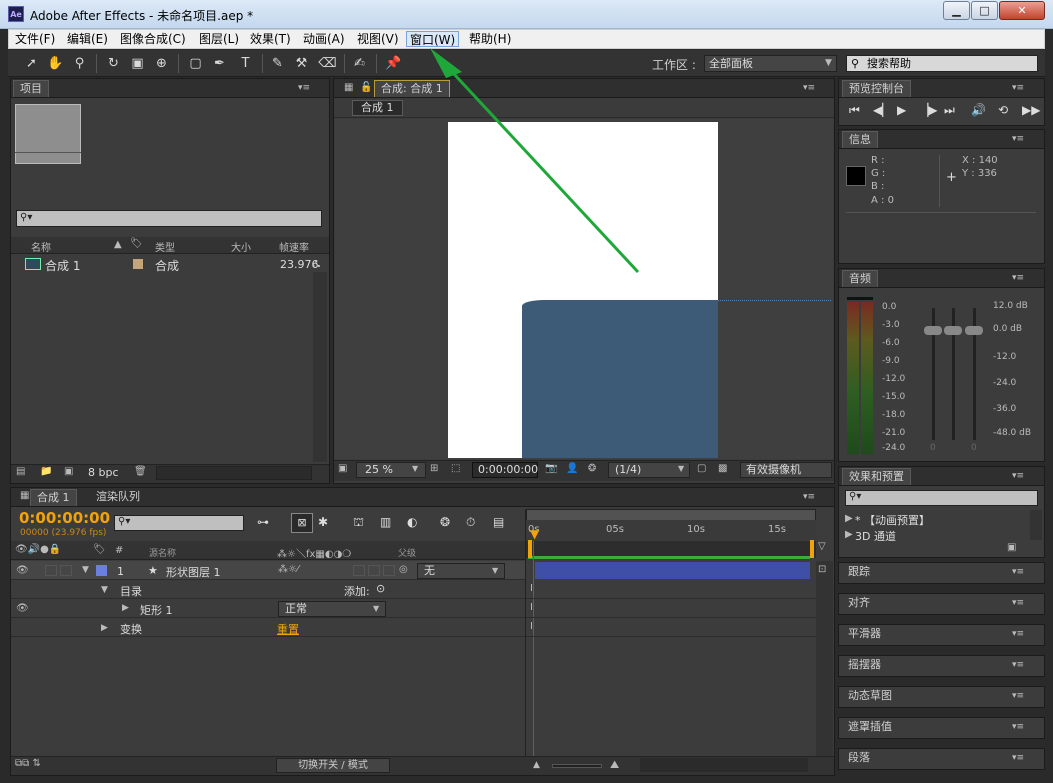 This screenshot has width=1053, height=783. Describe the element at coordinates (446, 63) in the screenshot. I see `arrow-head` at that location.